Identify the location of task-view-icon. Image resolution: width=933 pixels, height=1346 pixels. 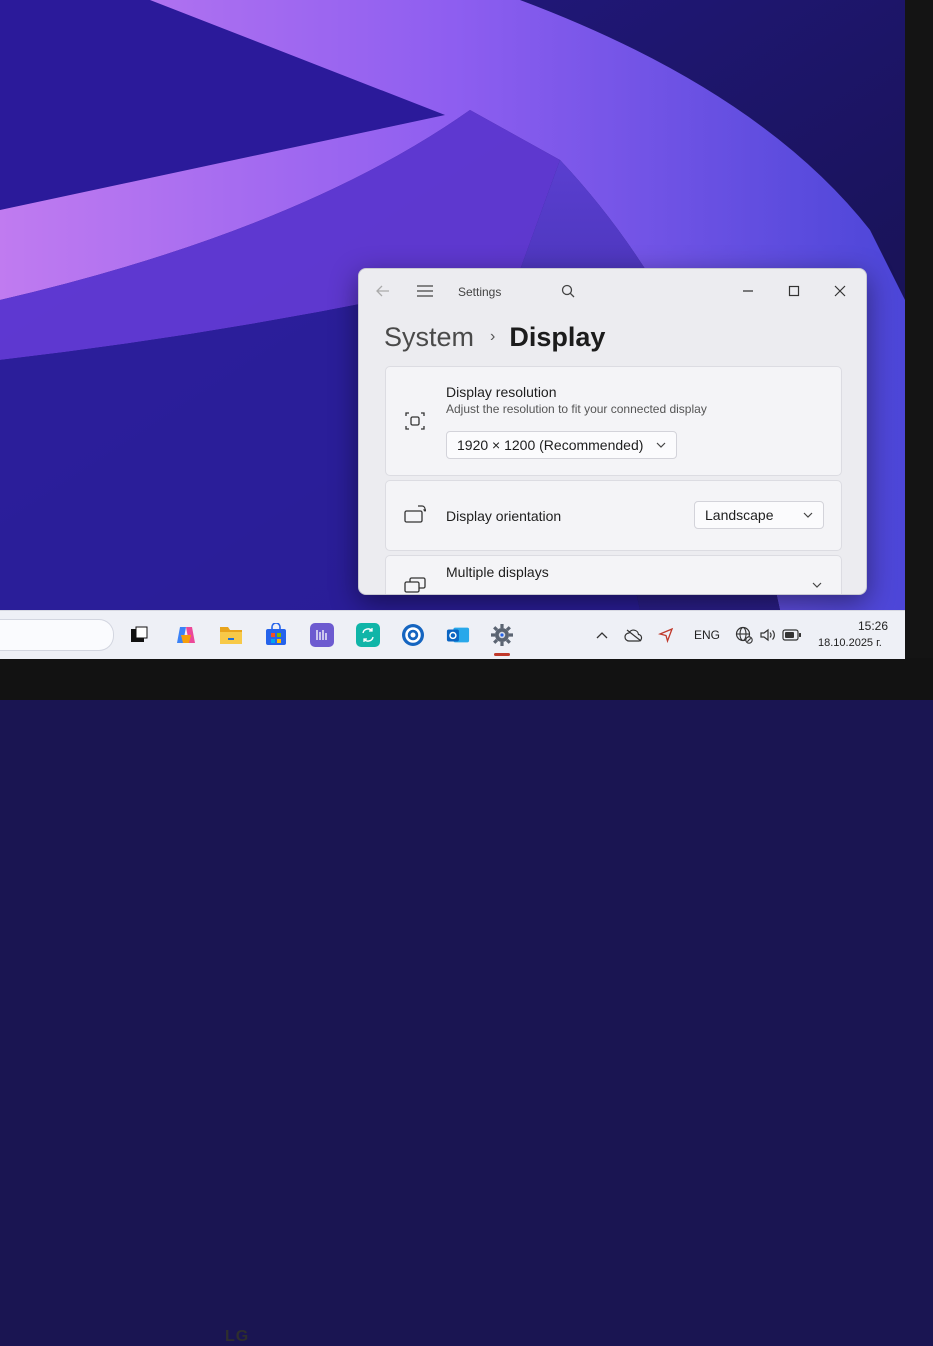
(139, 635).